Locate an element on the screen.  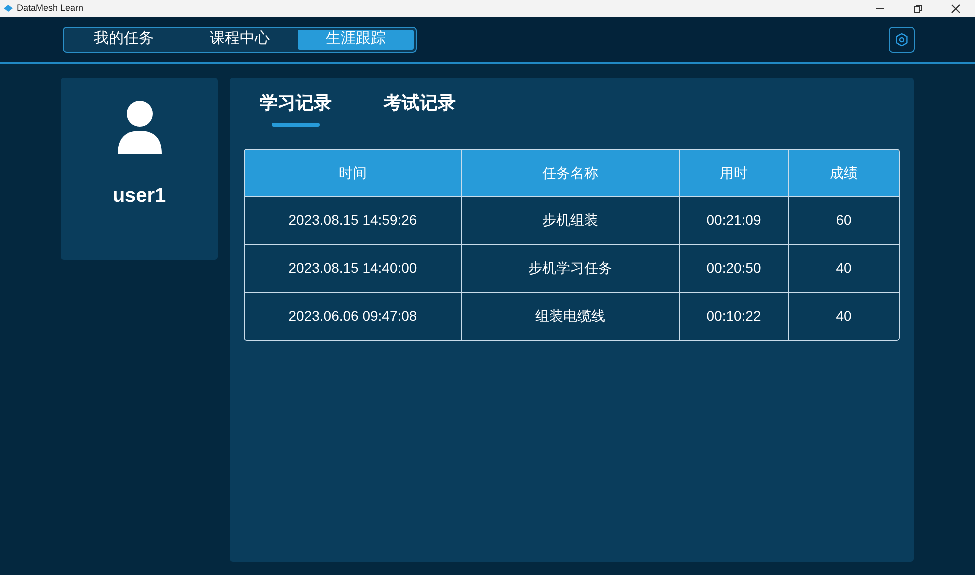
table-cell: 组装电缆线 is located at coordinates (571, 316).